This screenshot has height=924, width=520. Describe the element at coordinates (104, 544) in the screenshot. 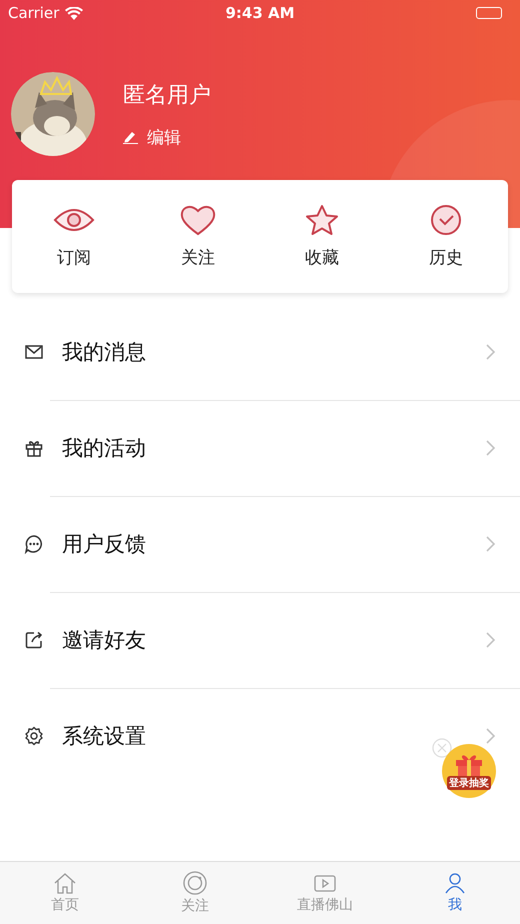

I see `menu-label: 用户反馈` at that location.